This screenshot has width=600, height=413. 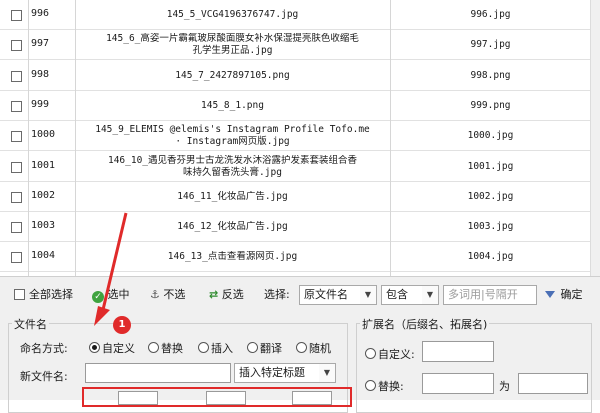 I want to click on step-badge: 1, so click(x=122, y=325).